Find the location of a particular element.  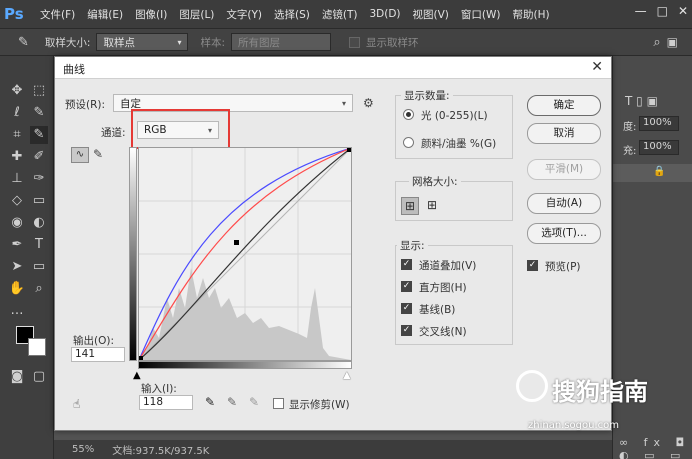

zoom-level: 55% is located at coordinates (83, 449).